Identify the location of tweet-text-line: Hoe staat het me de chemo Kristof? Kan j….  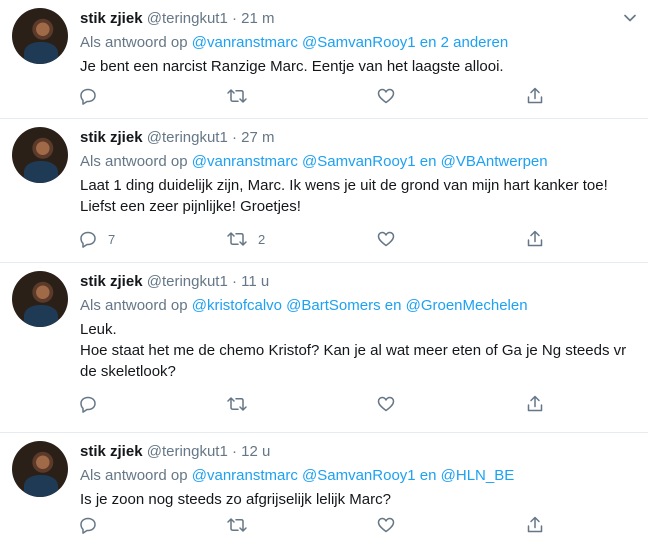
(353, 361).